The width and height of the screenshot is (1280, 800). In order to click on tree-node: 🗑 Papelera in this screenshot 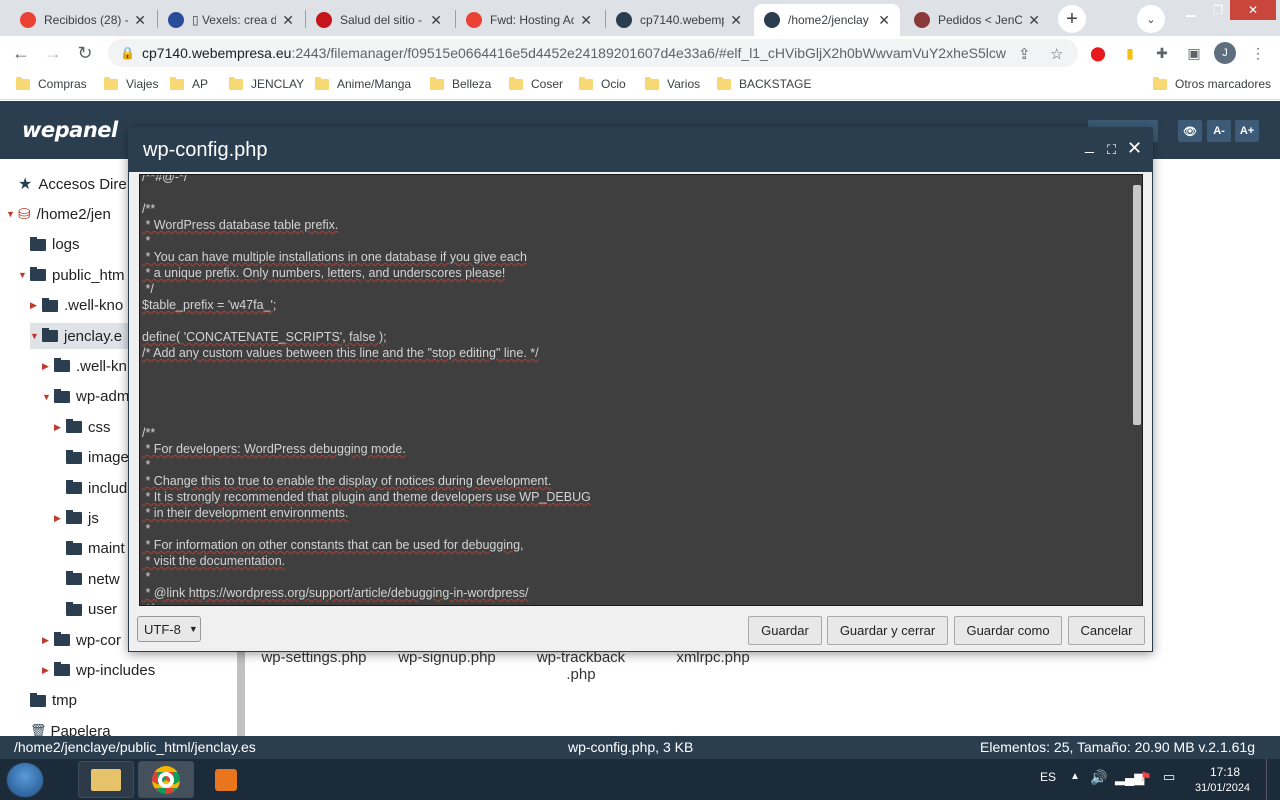, I will do `click(68, 727)`.